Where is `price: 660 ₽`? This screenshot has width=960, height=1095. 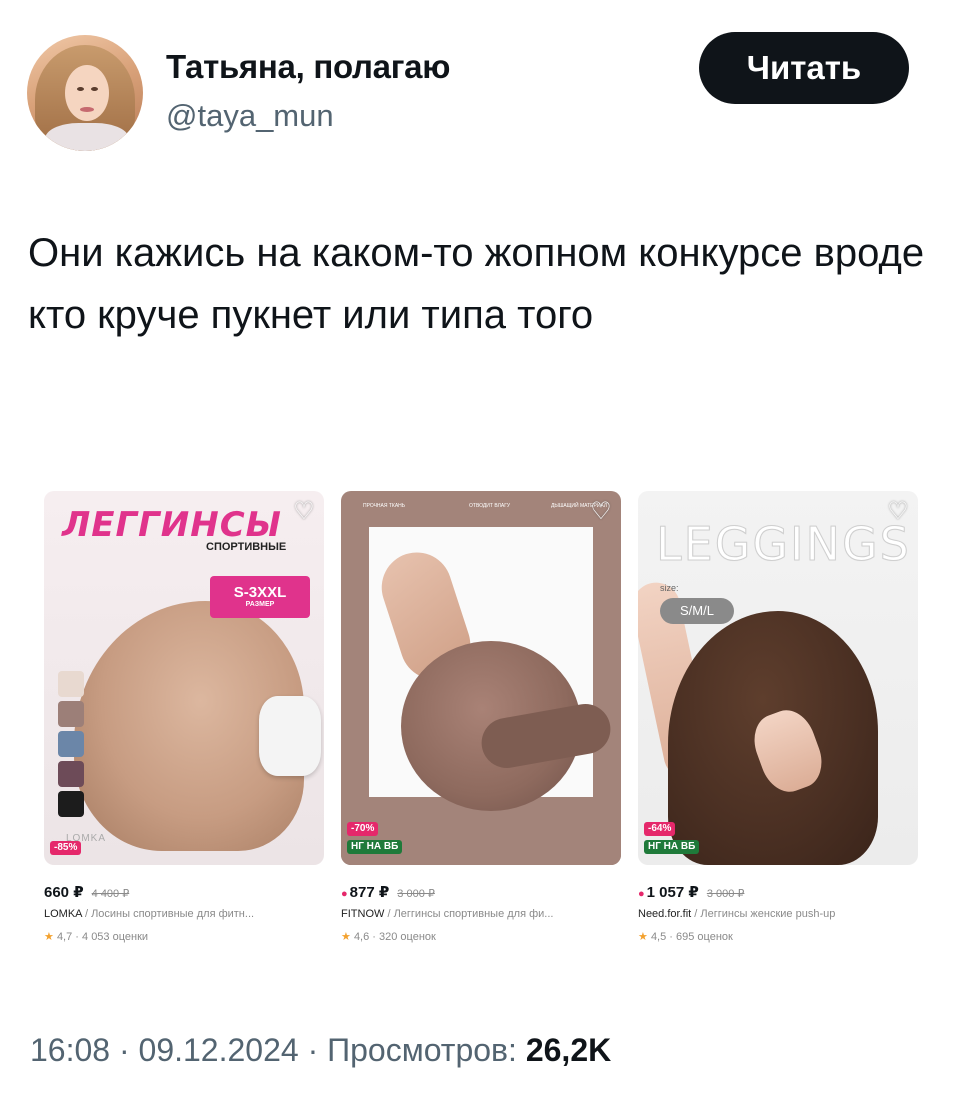
price: 660 ₽ is located at coordinates (64, 892).